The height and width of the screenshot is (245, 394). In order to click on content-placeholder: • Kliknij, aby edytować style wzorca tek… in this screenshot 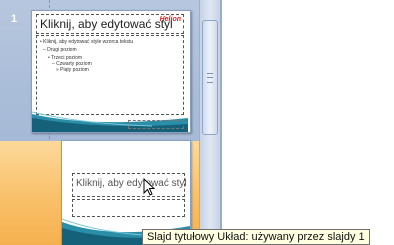, I will do `click(110, 75)`.